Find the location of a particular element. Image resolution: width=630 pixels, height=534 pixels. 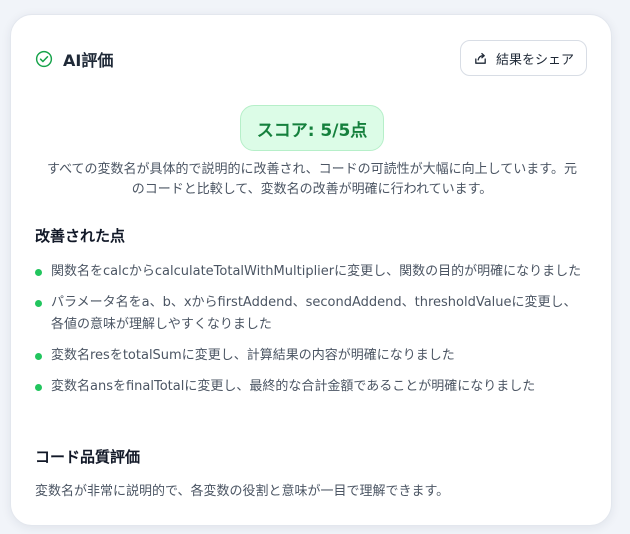

share-icon is located at coordinates (480, 58).